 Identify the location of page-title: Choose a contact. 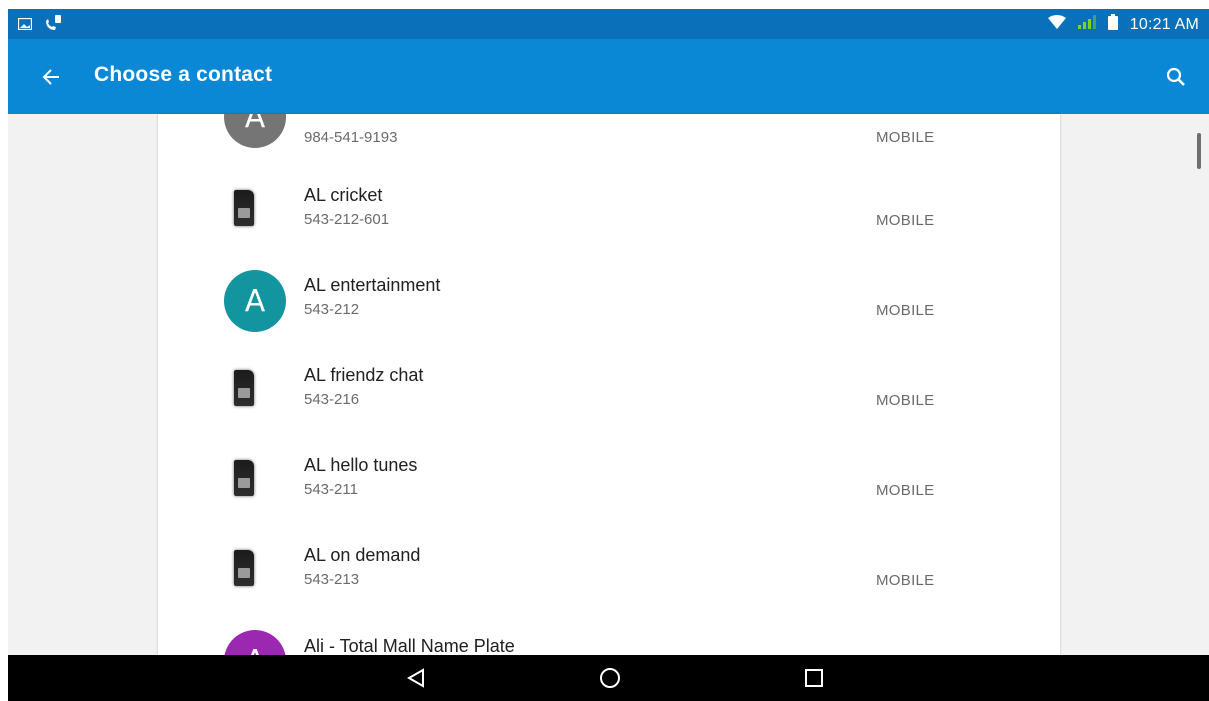
(183, 74).